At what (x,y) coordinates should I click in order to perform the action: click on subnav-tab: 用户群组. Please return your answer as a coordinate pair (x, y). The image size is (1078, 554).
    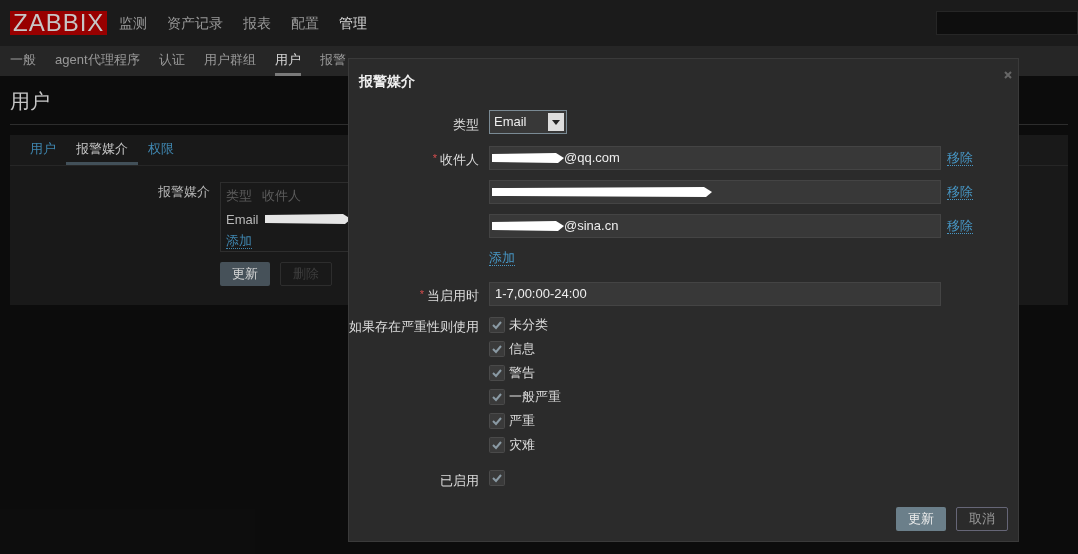
    Looking at the image, I should click on (229, 61).